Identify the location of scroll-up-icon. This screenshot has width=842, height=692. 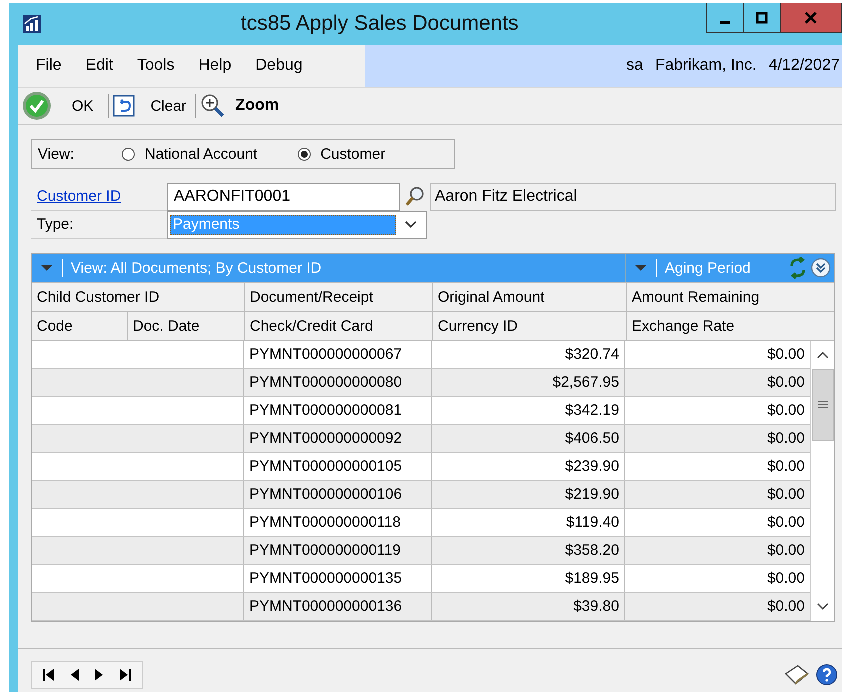
(822, 355).